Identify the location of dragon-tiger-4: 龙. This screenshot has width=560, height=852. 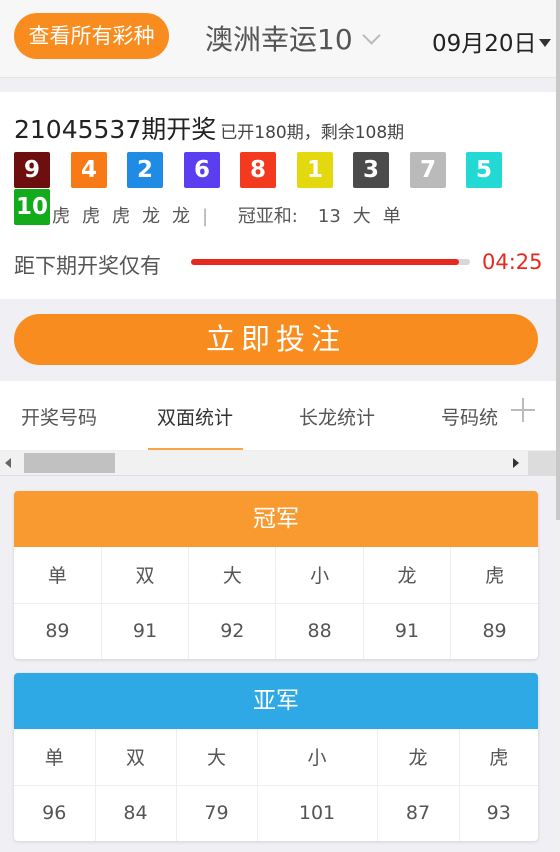
(151, 216).